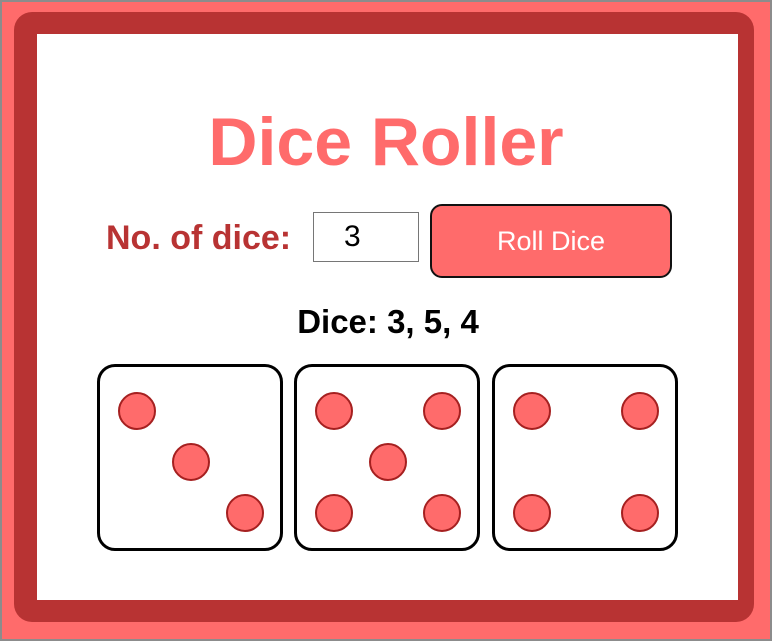  What do you see at coordinates (386, 142) in the screenshot?
I see `page-title: Dice Roller` at bounding box center [386, 142].